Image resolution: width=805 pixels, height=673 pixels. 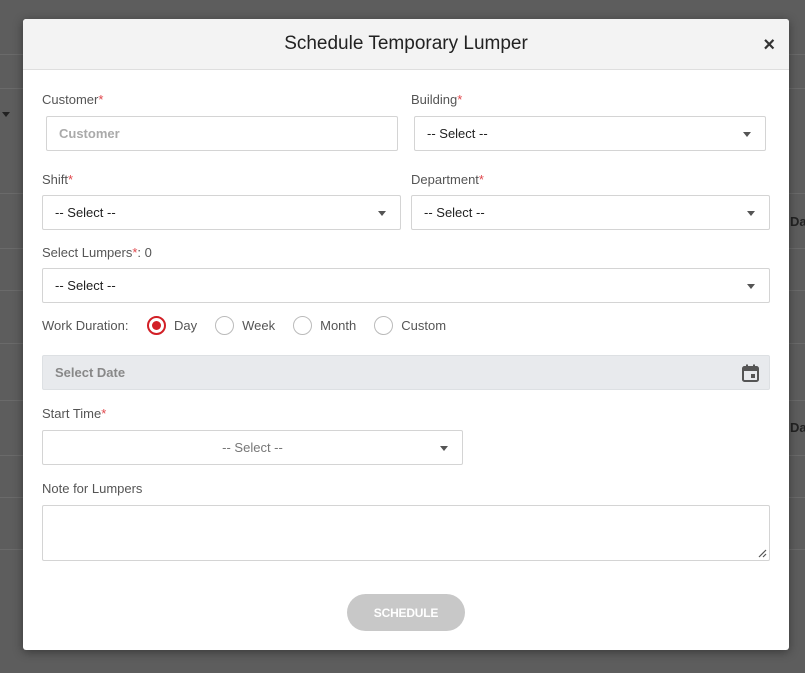 What do you see at coordinates (406, 533) in the screenshot?
I see `note-textarea` at bounding box center [406, 533].